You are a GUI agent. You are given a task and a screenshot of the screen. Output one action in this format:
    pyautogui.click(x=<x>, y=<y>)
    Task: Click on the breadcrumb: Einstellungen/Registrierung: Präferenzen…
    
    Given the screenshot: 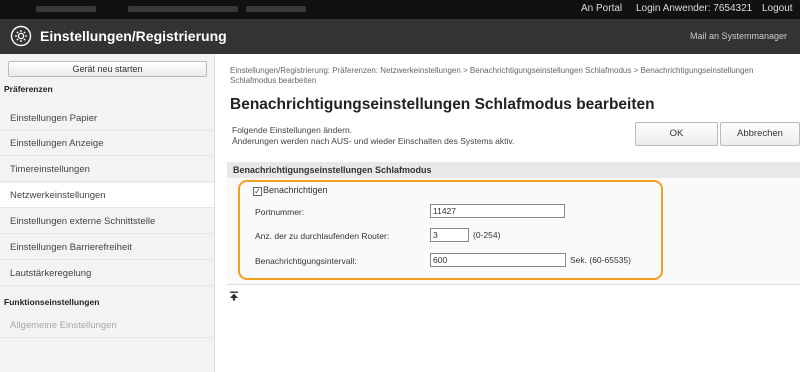 What is the action you would take?
    pyautogui.click(x=492, y=75)
    